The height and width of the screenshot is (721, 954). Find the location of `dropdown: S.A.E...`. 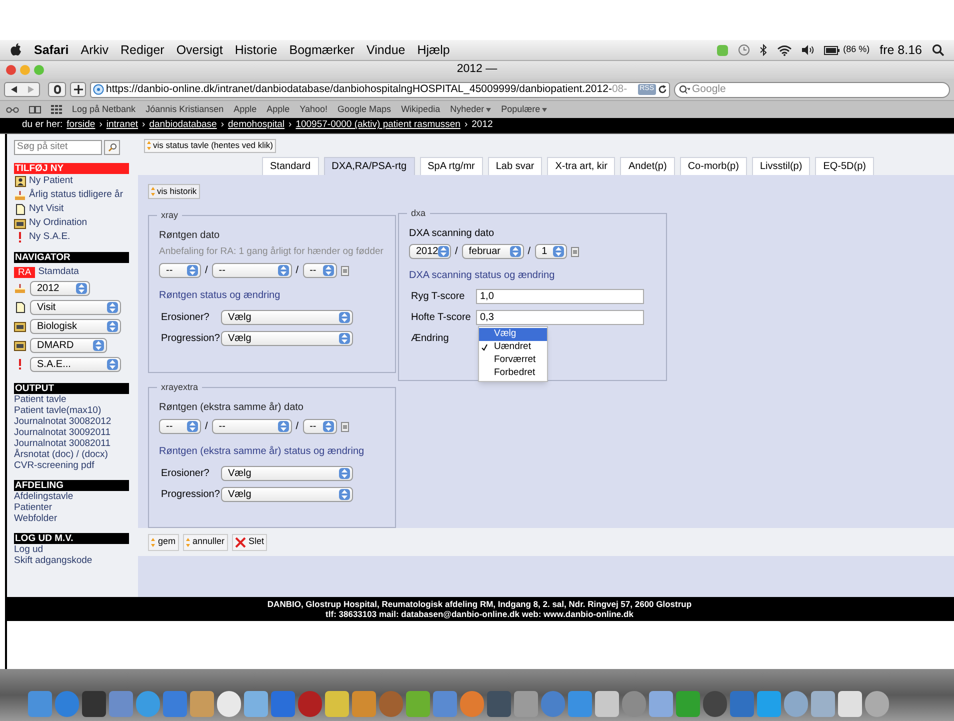

dropdown: S.A.E... is located at coordinates (75, 364).